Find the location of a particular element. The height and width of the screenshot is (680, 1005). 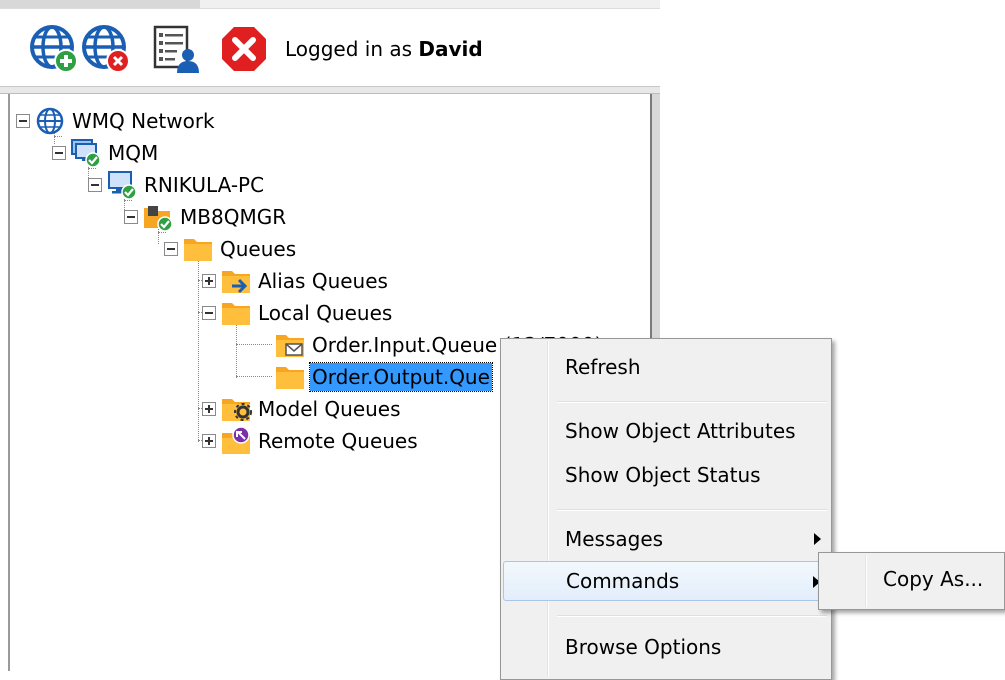

login-status: Logged in as David is located at coordinates (384, 49).